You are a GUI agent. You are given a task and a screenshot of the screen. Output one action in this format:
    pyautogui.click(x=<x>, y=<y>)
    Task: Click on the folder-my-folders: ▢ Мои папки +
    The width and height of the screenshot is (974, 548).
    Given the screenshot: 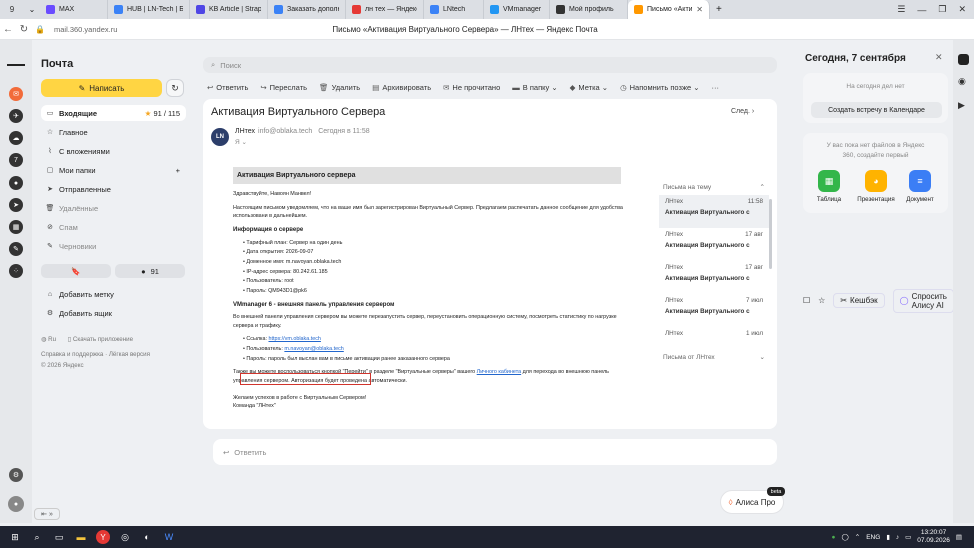 What is the action you would take?
    pyautogui.click(x=113, y=170)
    